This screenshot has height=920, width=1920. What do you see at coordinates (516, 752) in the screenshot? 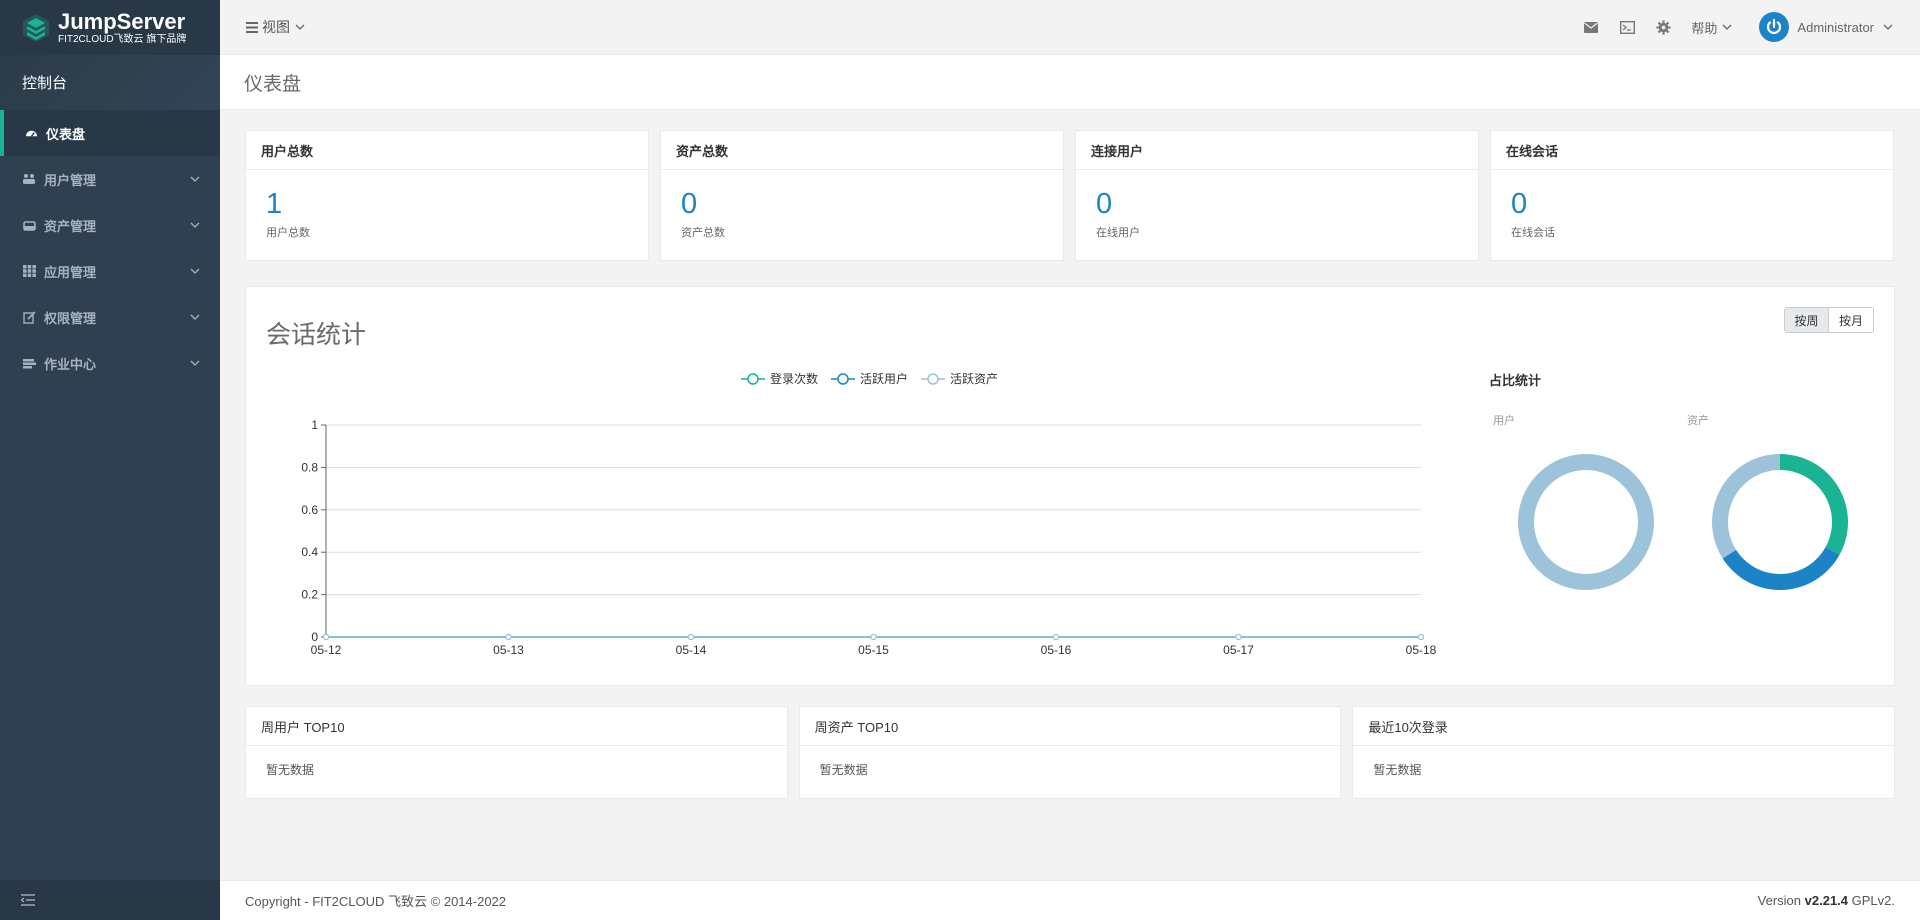
I see `weekly-user-top10-panel: 周用户 TOP10 暂无数据` at bounding box center [516, 752].